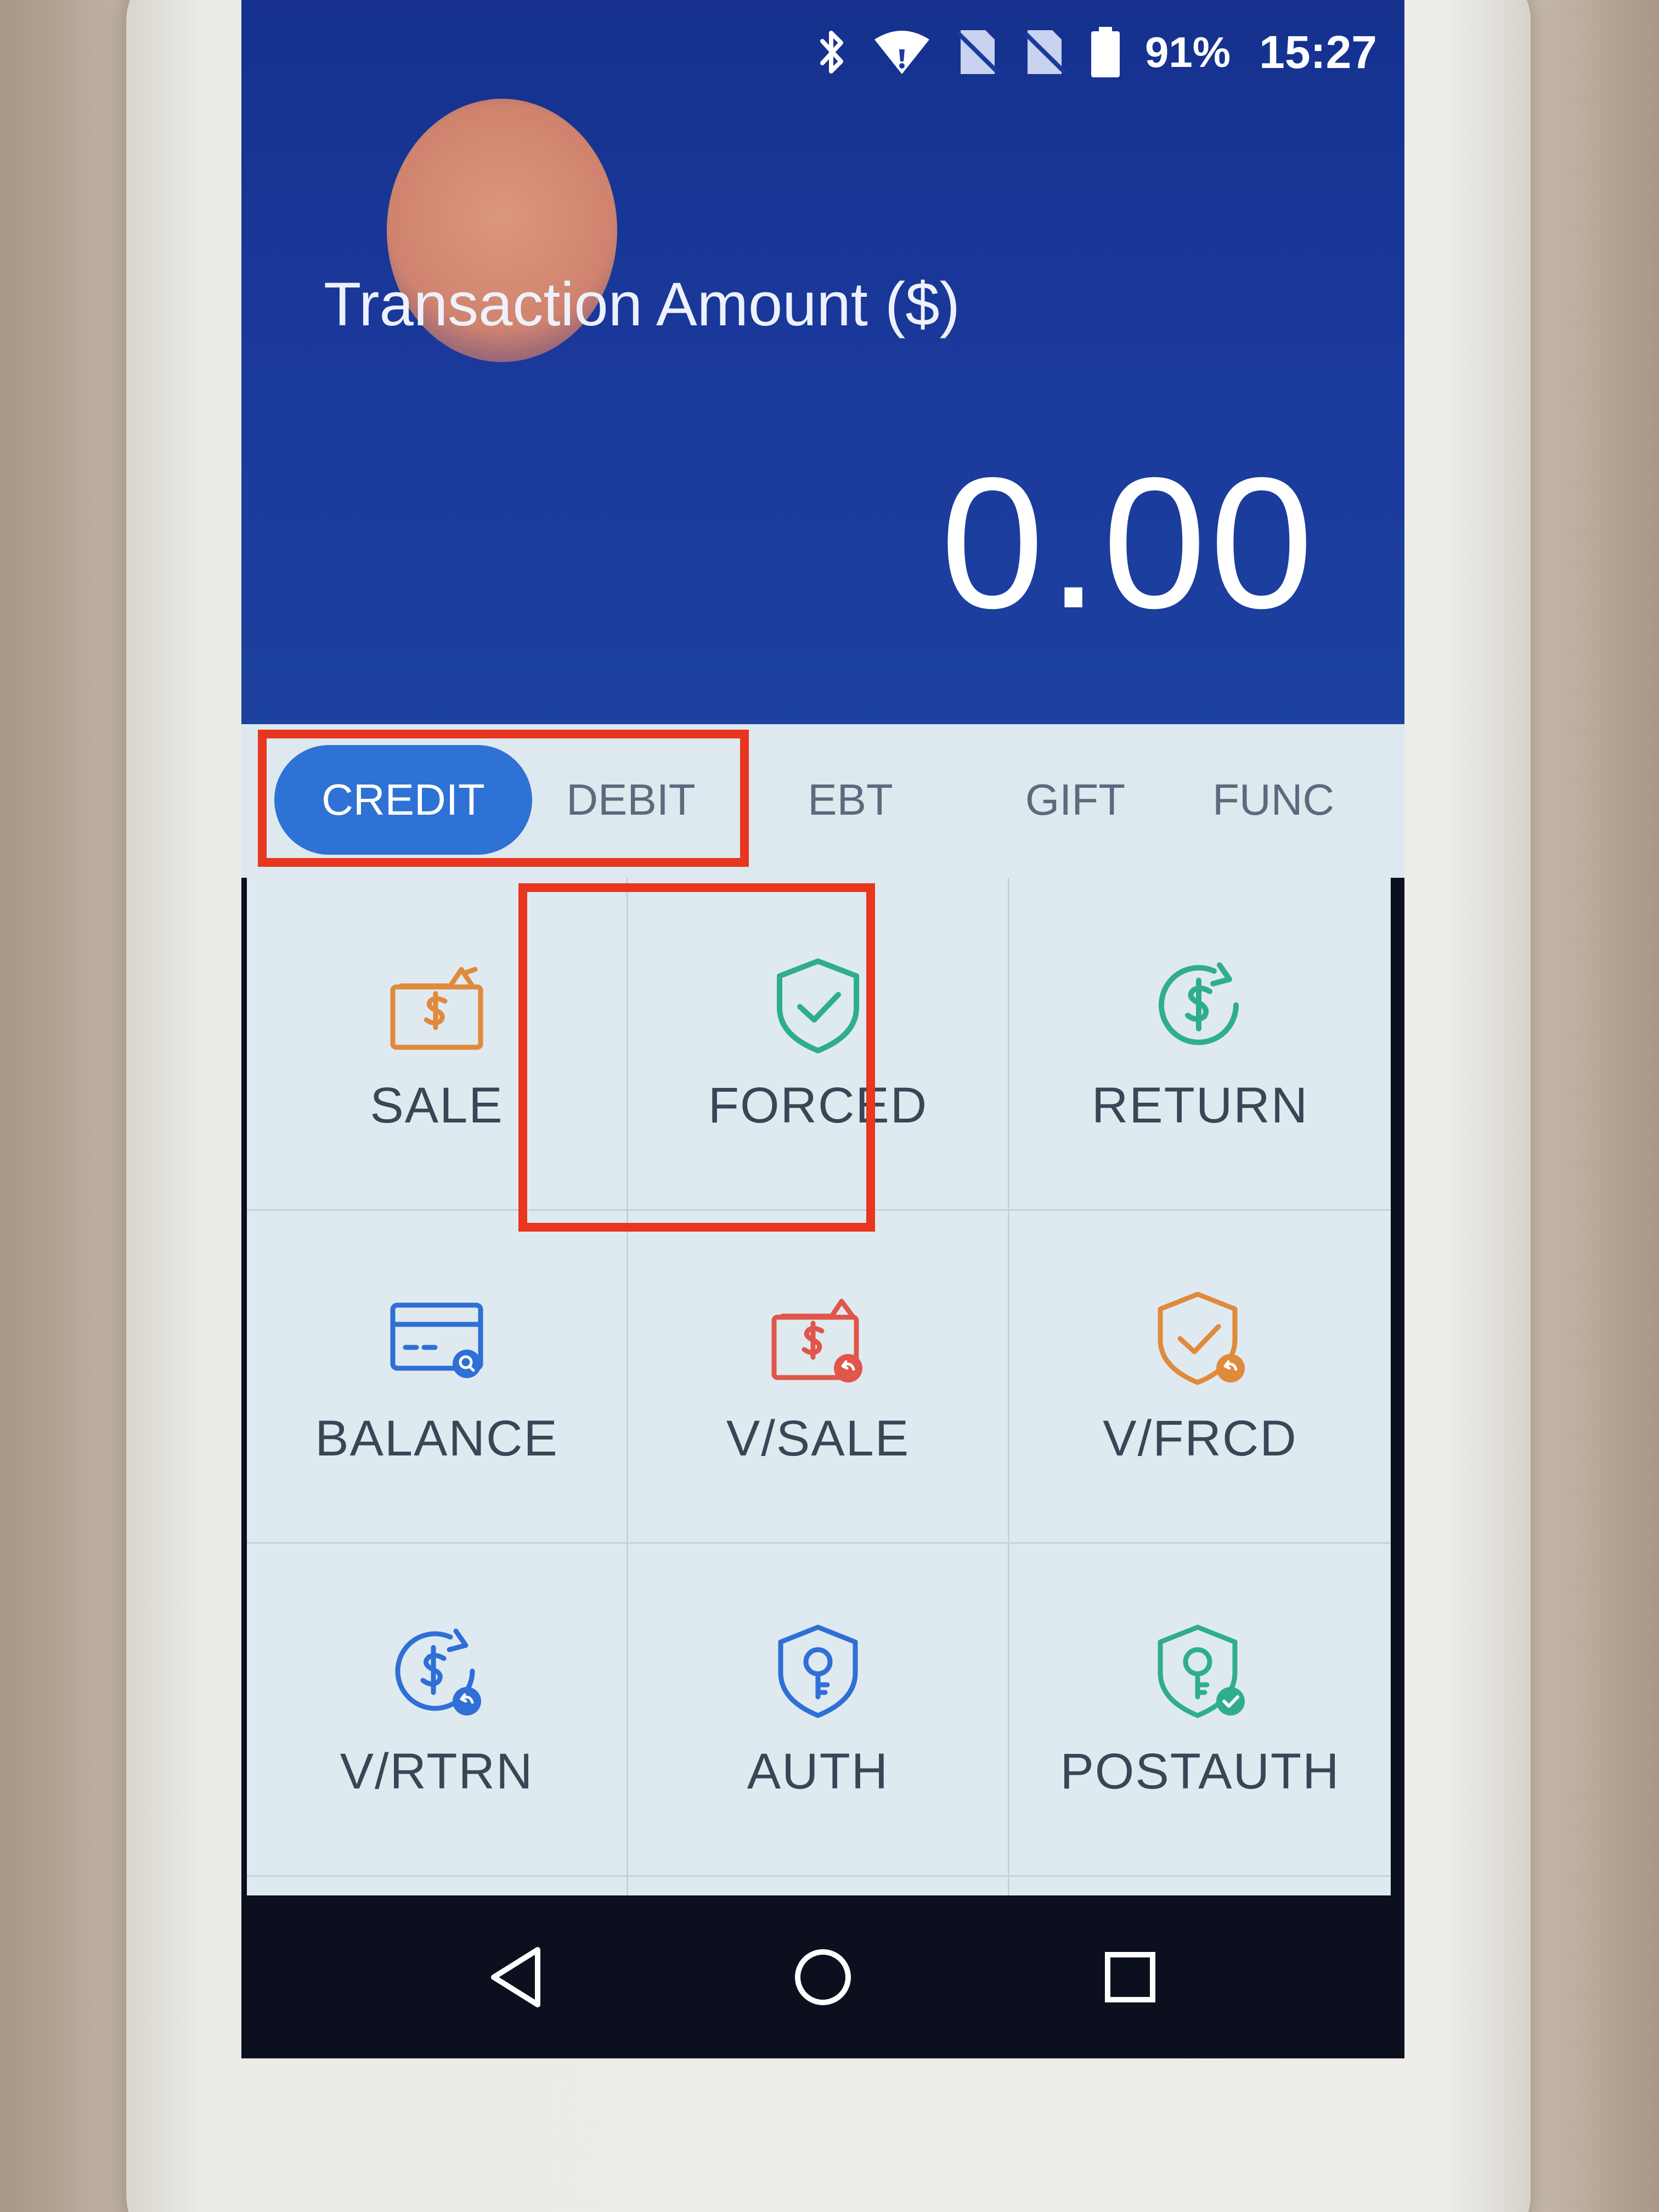 Image resolution: width=1659 pixels, height=2212 pixels. What do you see at coordinates (437, 1005) in the screenshot?
I see `wallet-dollar-icon` at bounding box center [437, 1005].